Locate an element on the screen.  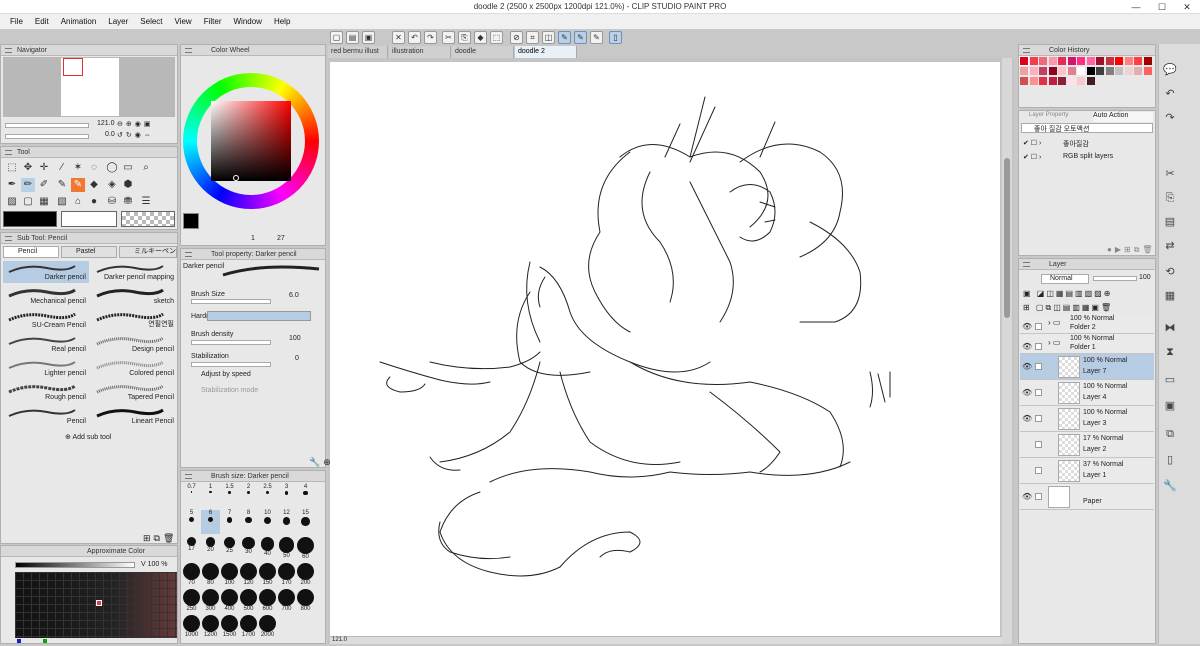
brush-size-option: 60 is located at coordinates (305, 548).